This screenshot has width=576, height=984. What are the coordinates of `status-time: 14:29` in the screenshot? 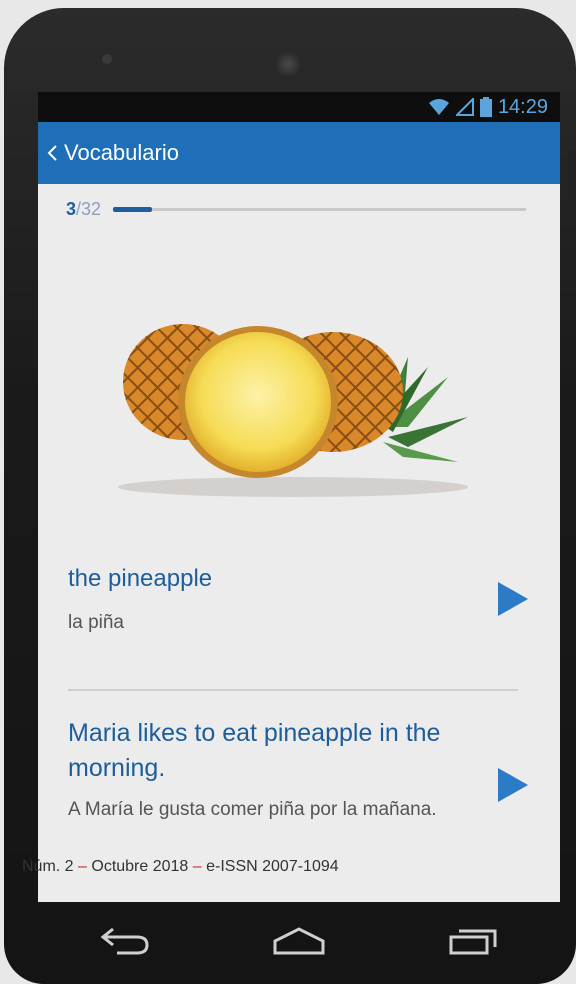 It's located at (522, 106).